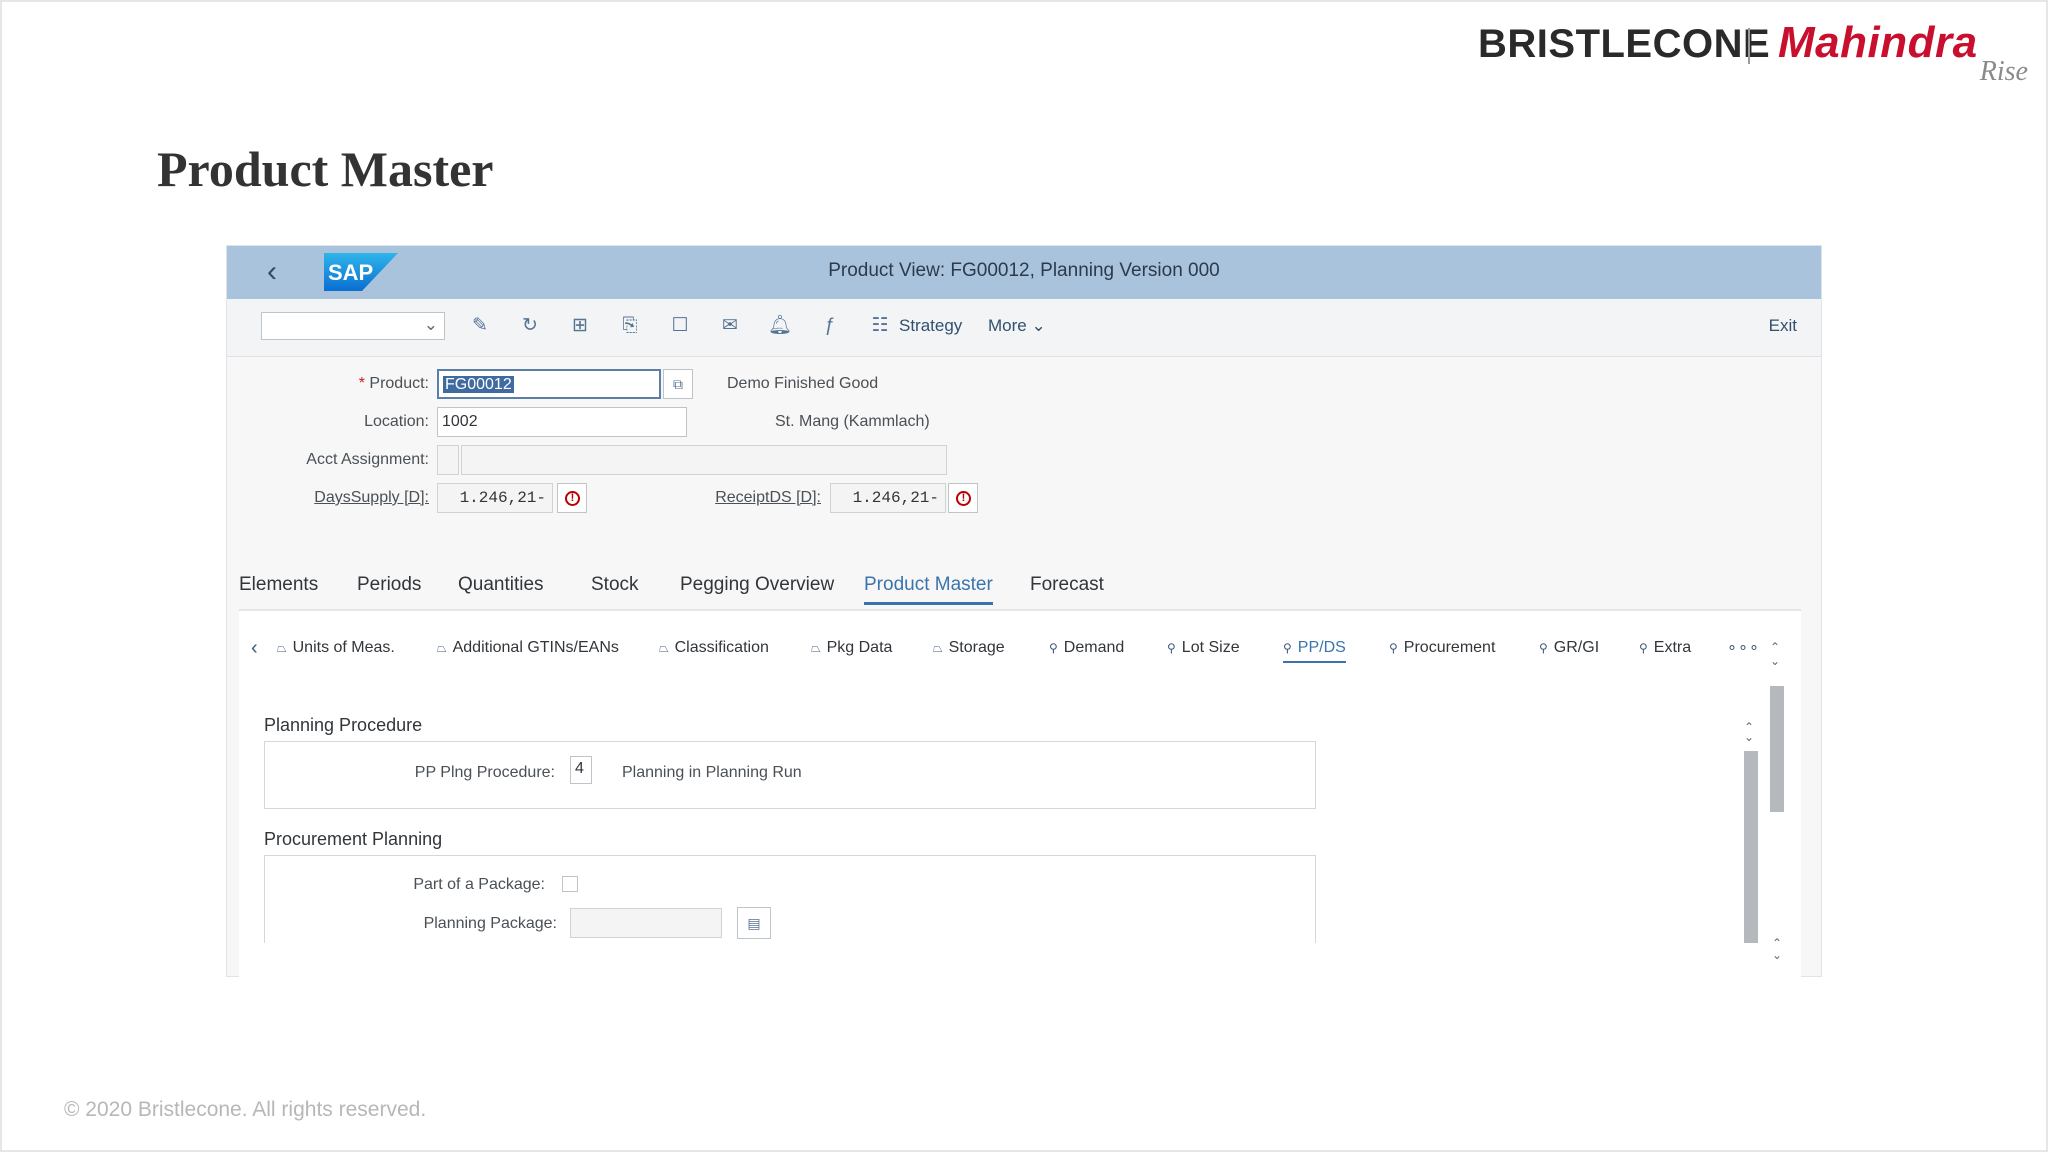  Describe the element at coordinates (572, 498) in the screenshot. I see `dayssupply-alert-icon: !` at that location.